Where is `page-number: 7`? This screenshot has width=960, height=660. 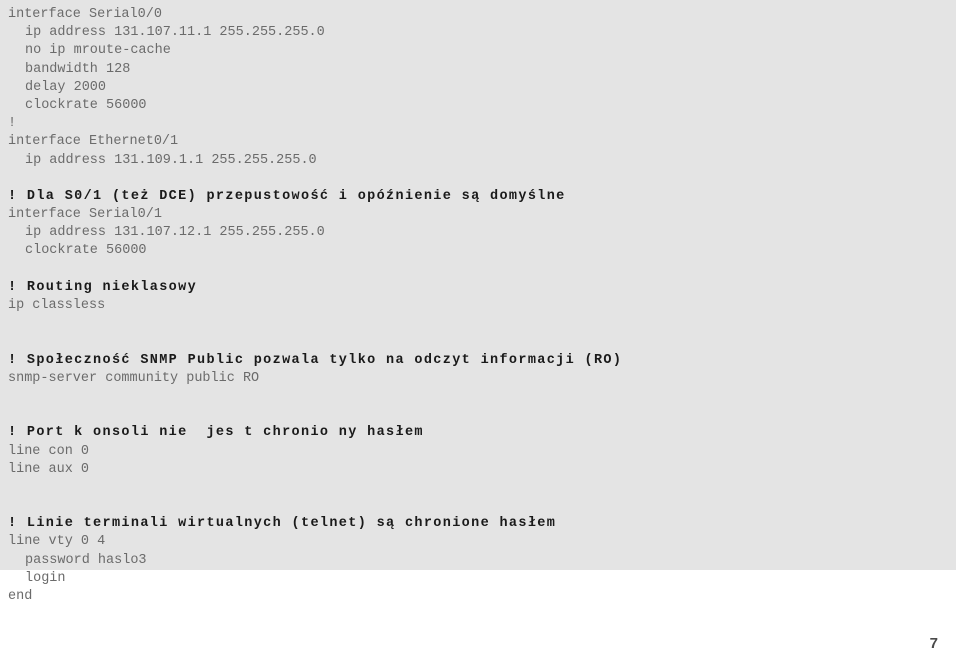
page-number: 7 is located at coordinates (933, 643).